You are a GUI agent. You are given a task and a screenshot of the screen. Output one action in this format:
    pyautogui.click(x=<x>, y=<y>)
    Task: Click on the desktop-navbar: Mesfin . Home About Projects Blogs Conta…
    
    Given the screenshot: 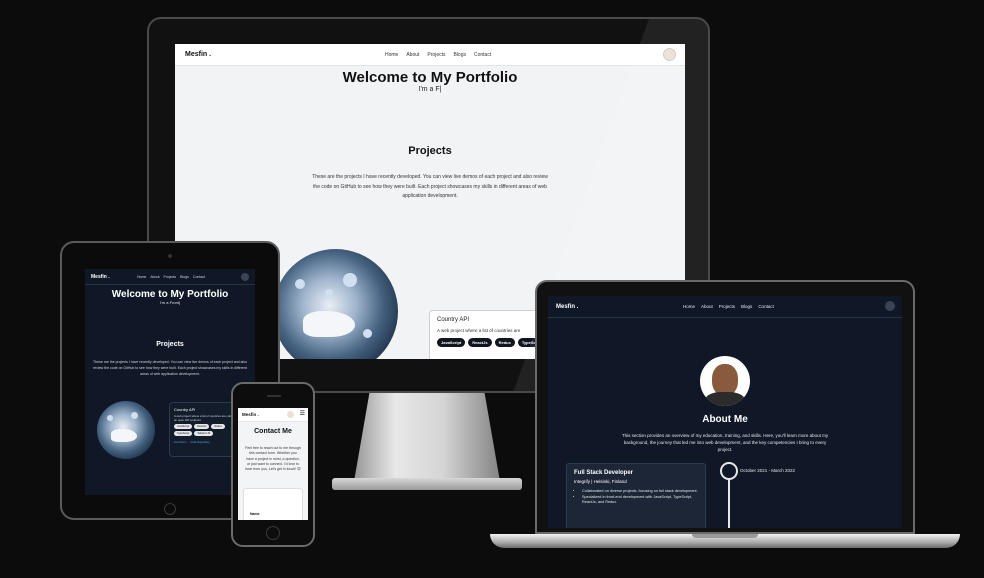 What is the action you would take?
    pyautogui.click(x=430, y=55)
    